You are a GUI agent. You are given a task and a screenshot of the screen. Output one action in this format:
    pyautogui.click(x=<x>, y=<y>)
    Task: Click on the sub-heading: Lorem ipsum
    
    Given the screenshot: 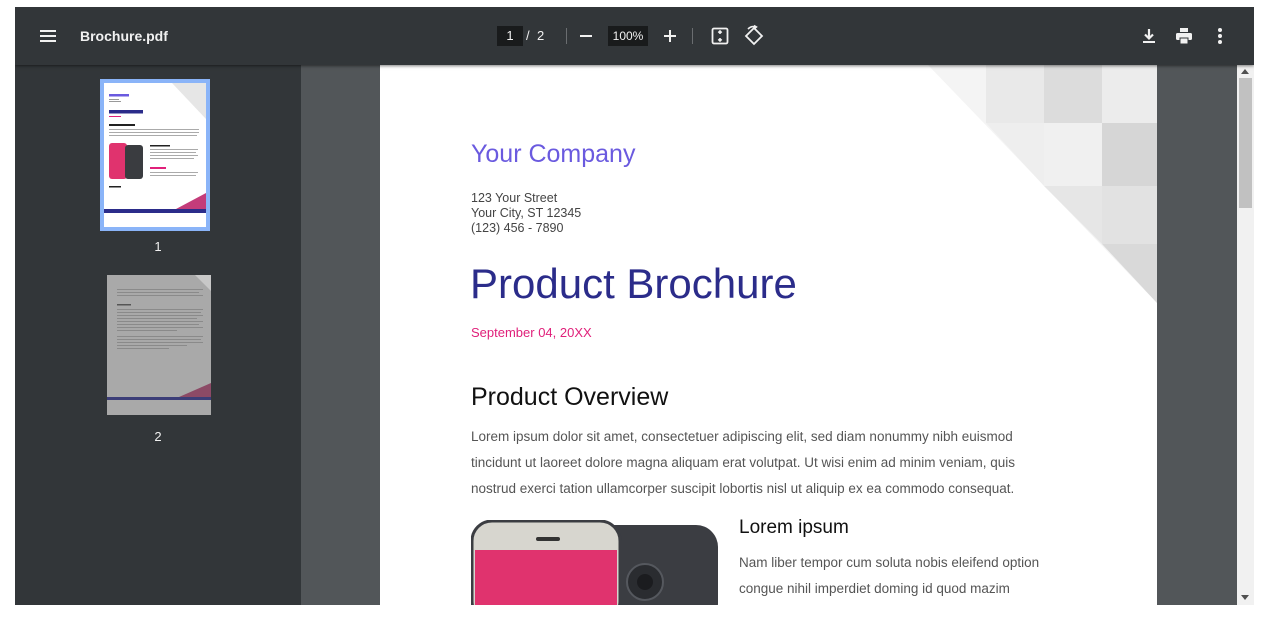 What is the action you would take?
    pyautogui.click(x=794, y=527)
    